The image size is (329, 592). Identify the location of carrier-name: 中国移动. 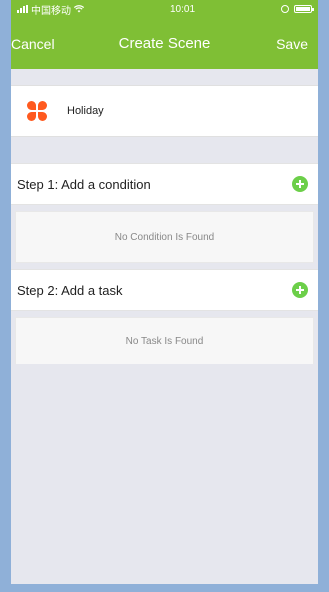
(51, 11).